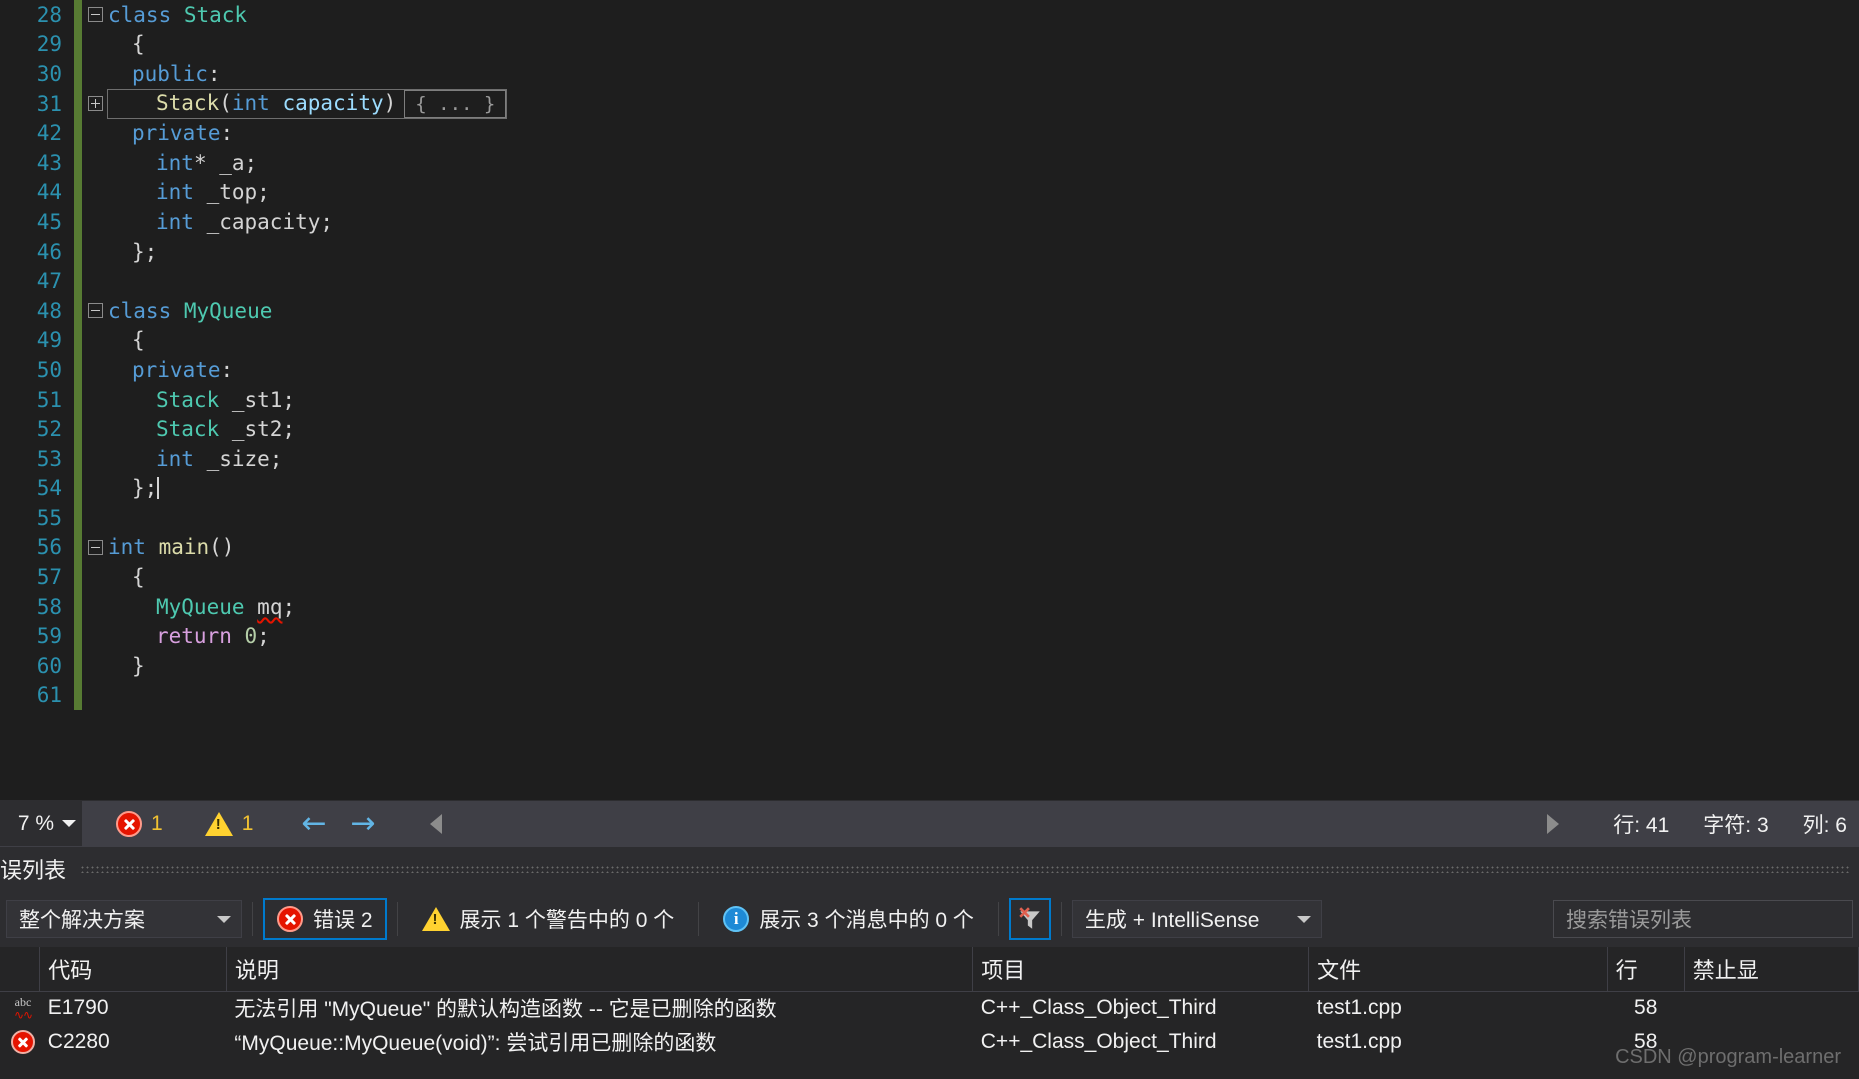  Describe the element at coordinates (929, 458) in the screenshot. I see `code-line: 53 int _size;` at that location.